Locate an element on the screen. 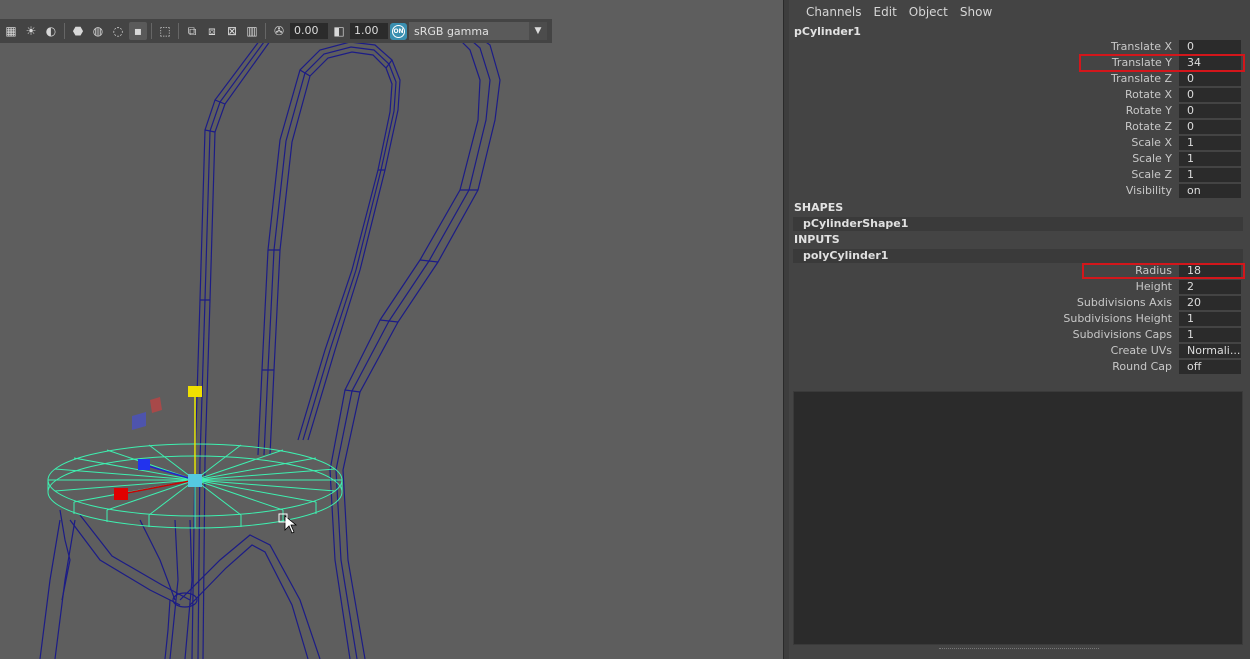 This screenshot has width=1250, height=659. attr-label: Subdivisions Axis is located at coordinates (1124, 303).